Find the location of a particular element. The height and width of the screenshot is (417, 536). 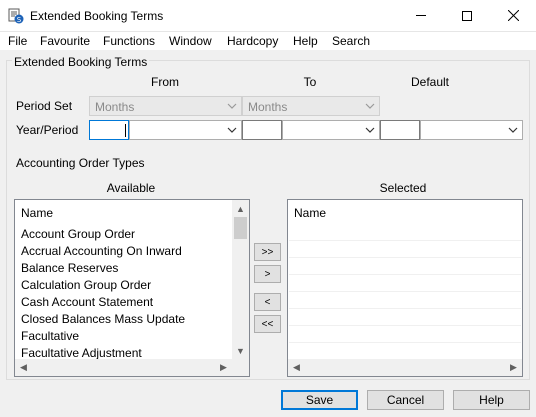

period-set-to-select: Months is located at coordinates (311, 106).